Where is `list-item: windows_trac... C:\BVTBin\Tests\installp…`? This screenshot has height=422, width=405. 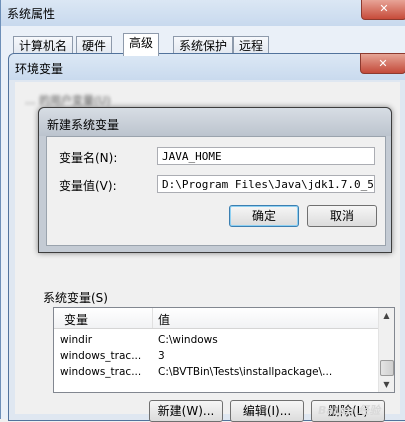
list-item: windows_trac... C:\BVTBin\Tests\installp… is located at coordinates (216, 373).